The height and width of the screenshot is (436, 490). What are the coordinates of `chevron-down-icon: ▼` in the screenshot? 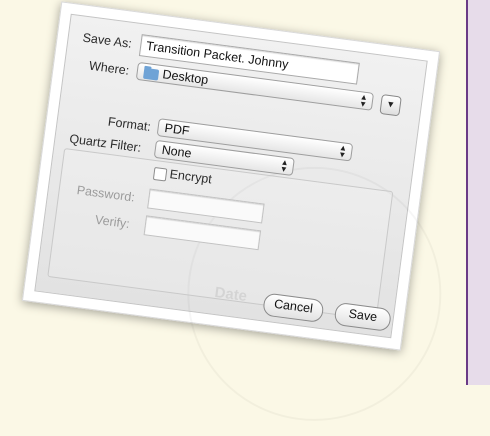 It's located at (390, 104).